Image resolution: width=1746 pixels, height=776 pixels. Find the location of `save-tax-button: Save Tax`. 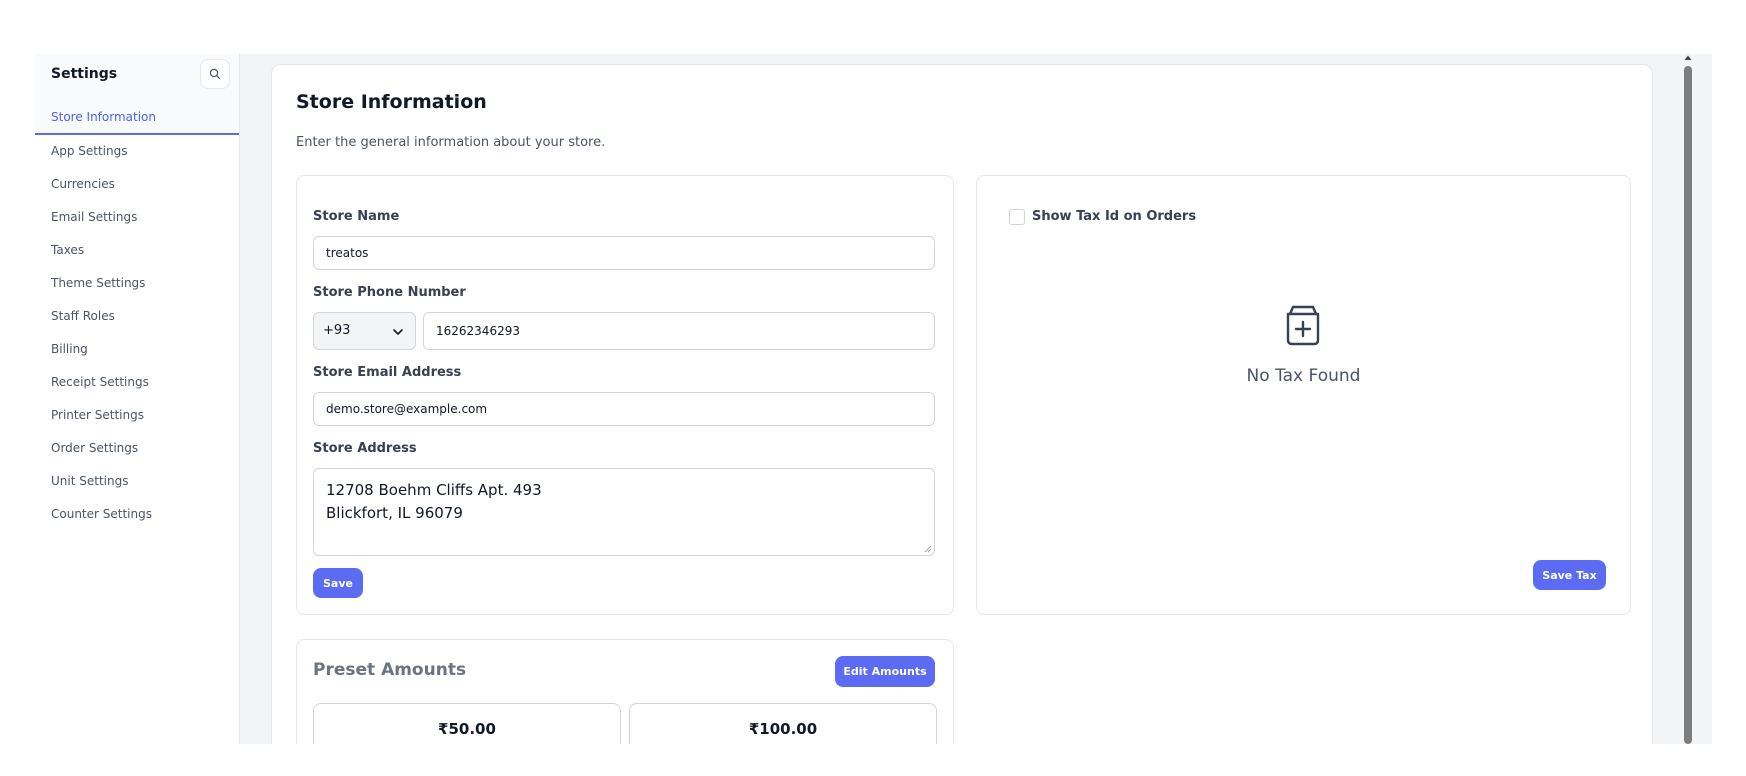

save-tax-button: Save Tax is located at coordinates (1569, 575).